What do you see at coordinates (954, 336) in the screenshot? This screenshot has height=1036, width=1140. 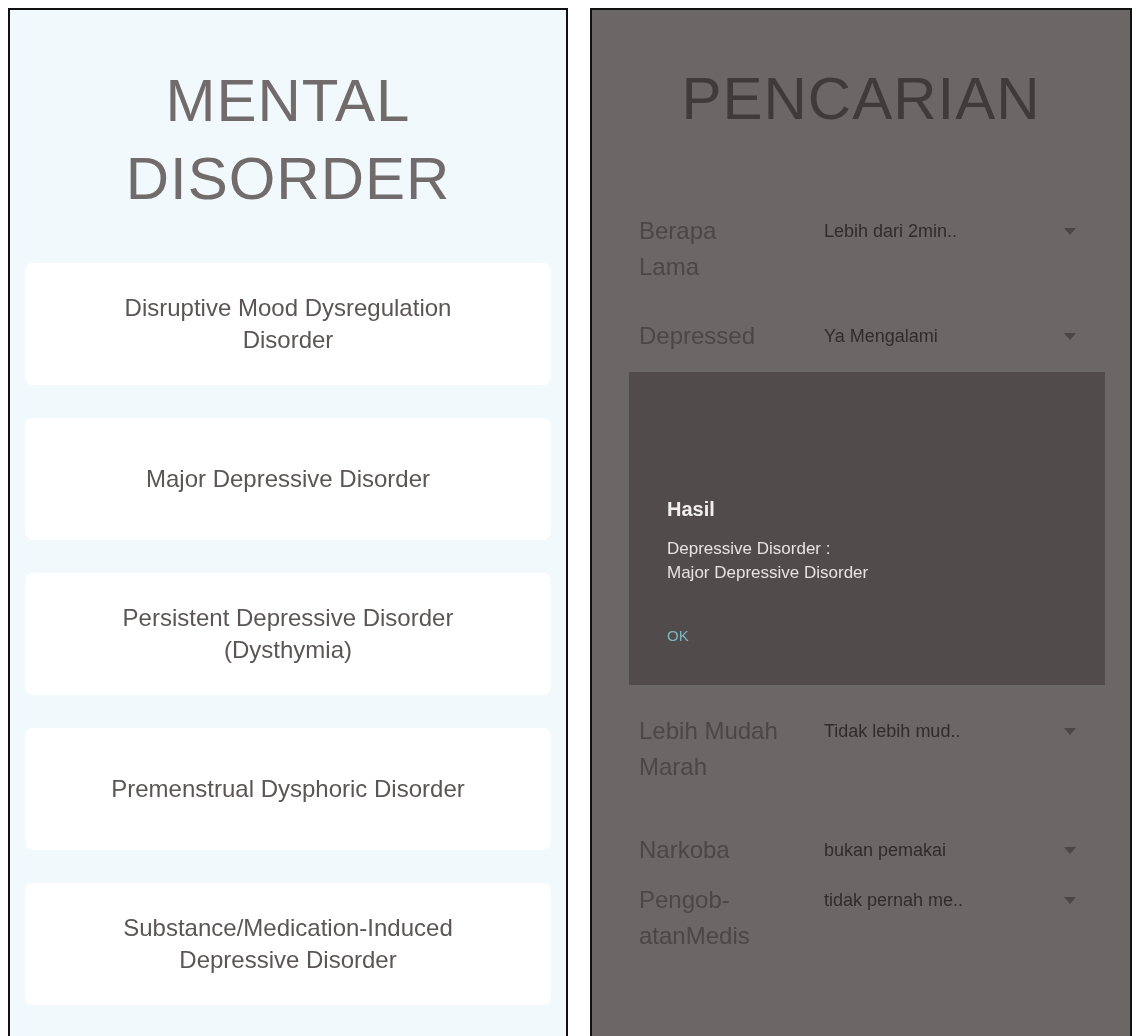 I see `dropdown: Ya Mengalami` at bounding box center [954, 336].